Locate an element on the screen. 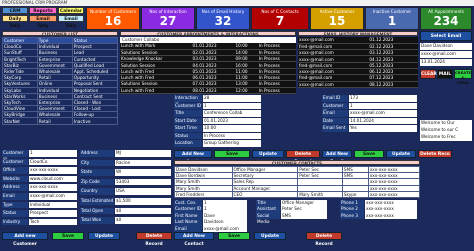 The width and height of the screenshot is (474, 251). stat-value: 16 is located at coordinates (113, 21).